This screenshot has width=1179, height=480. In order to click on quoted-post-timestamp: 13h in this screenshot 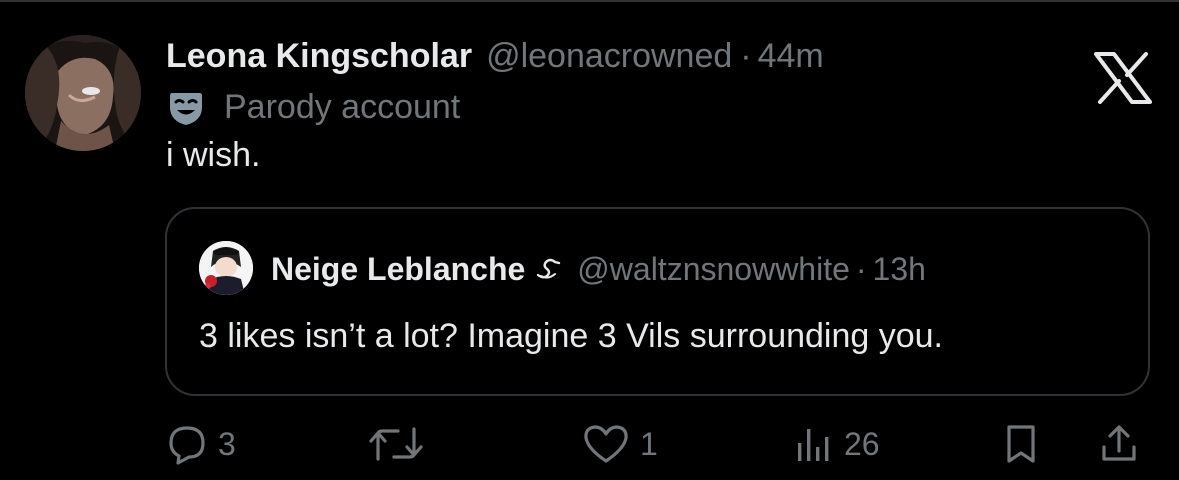, I will do `click(899, 269)`.